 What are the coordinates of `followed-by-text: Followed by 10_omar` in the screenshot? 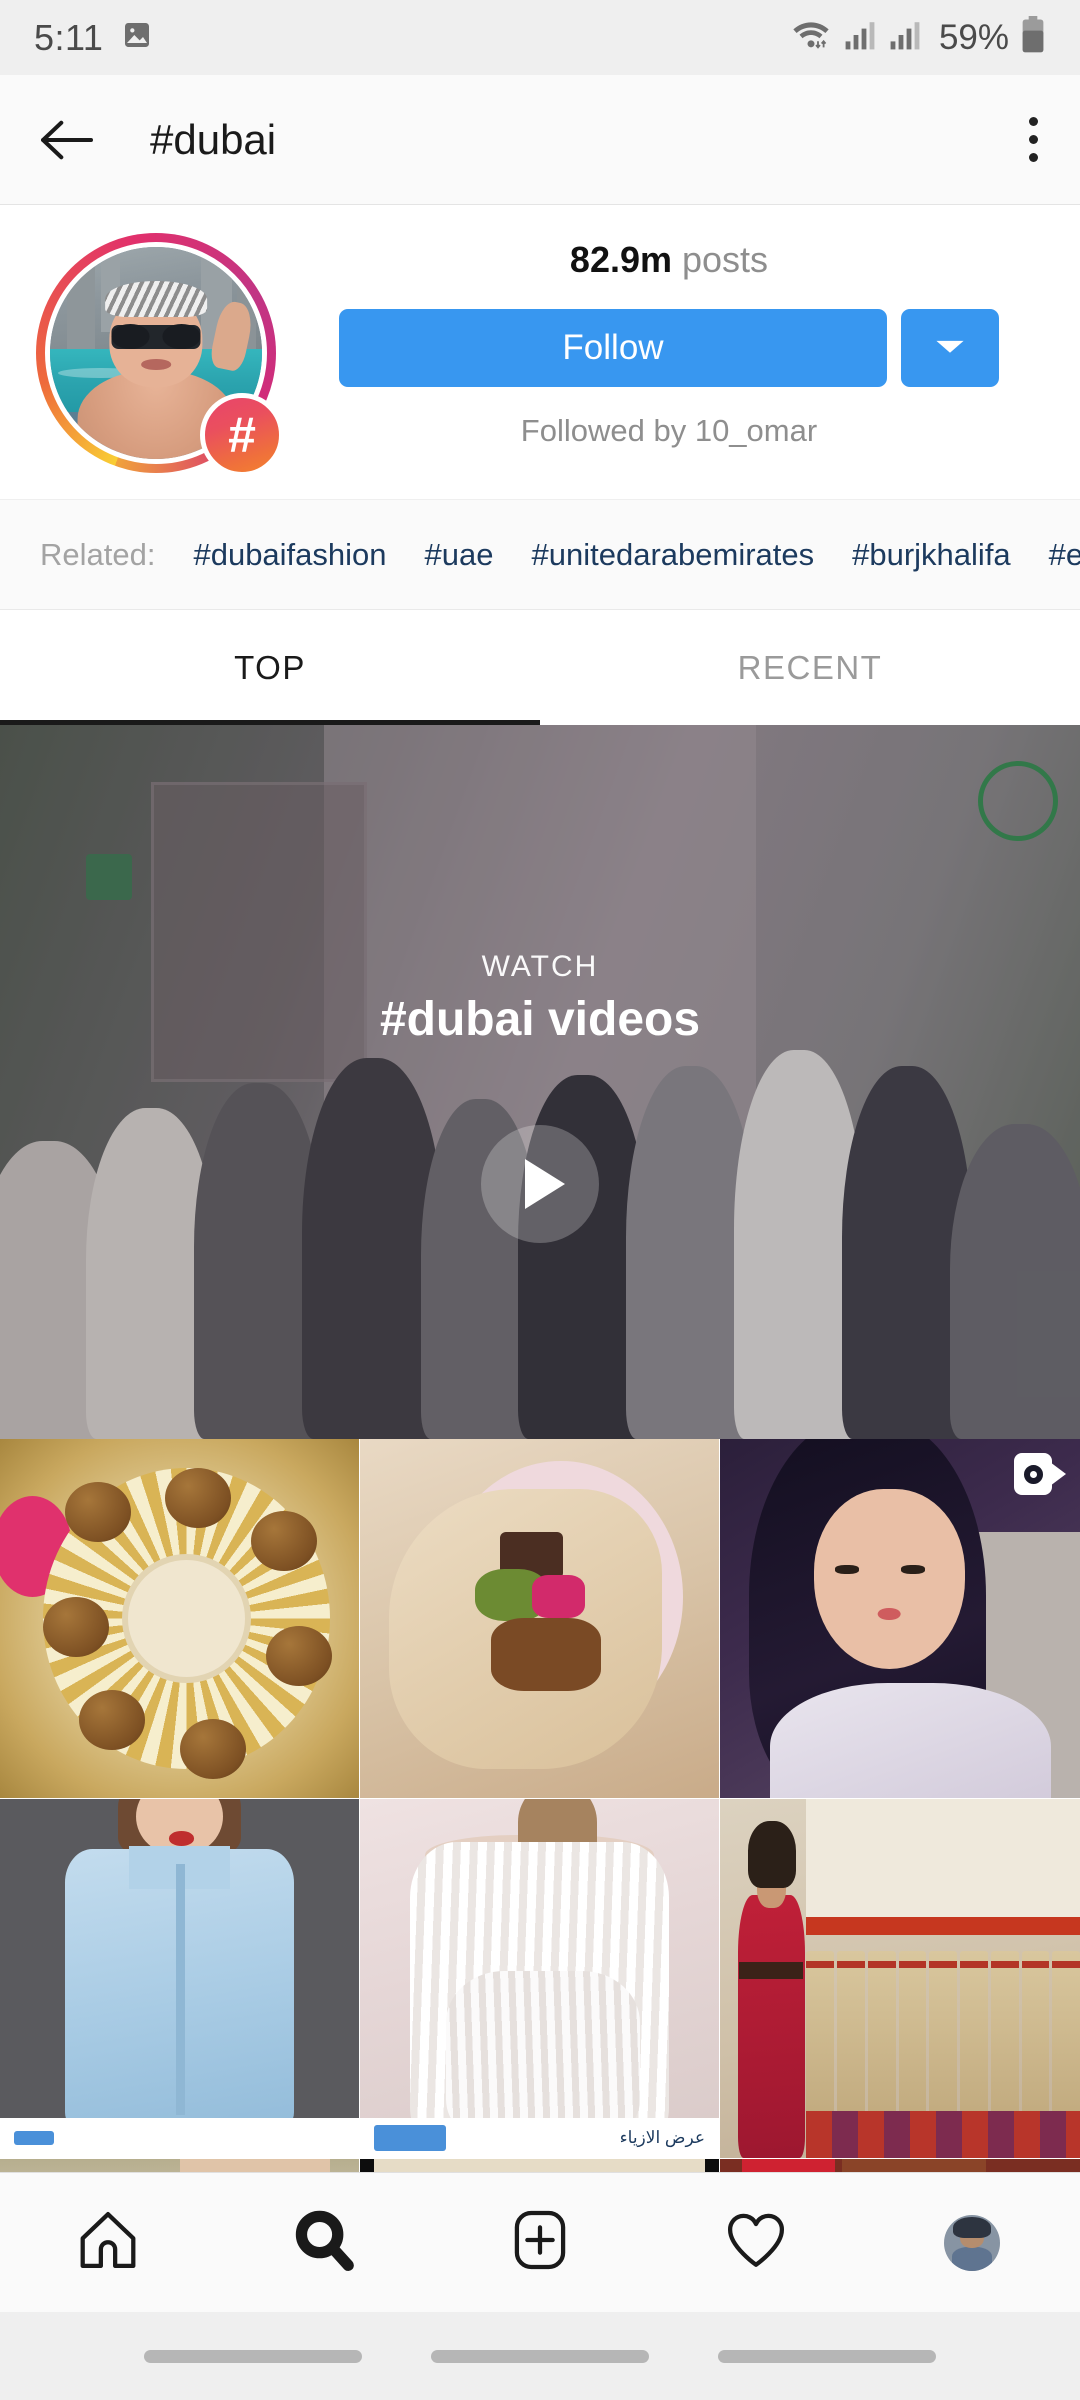 It's located at (669, 430).